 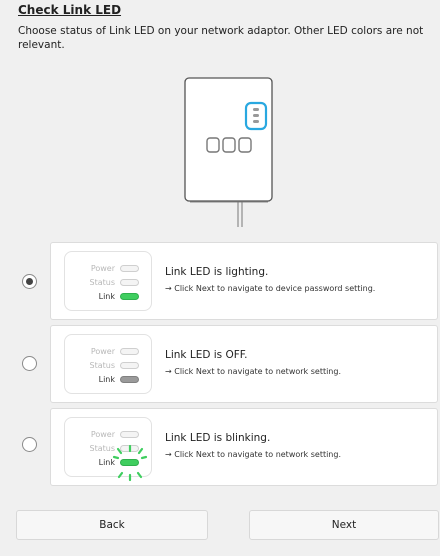 I want to click on link-led-off-icon, so click(x=129, y=379).